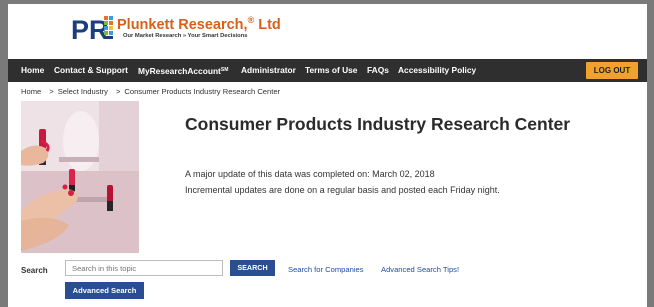  I want to click on consumer-products-image, so click(80, 177).